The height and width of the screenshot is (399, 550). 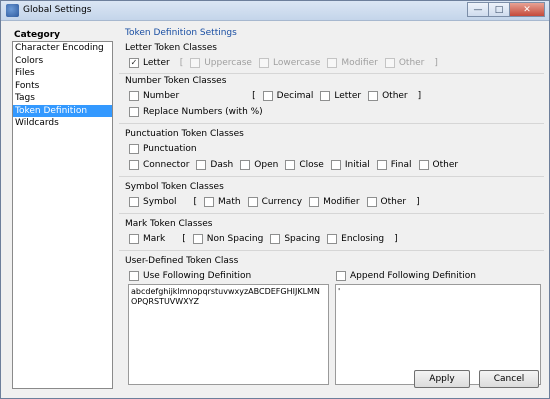 What do you see at coordinates (442, 379) in the screenshot?
I see `apply-button: Apply` at bounding box center [442, 379].